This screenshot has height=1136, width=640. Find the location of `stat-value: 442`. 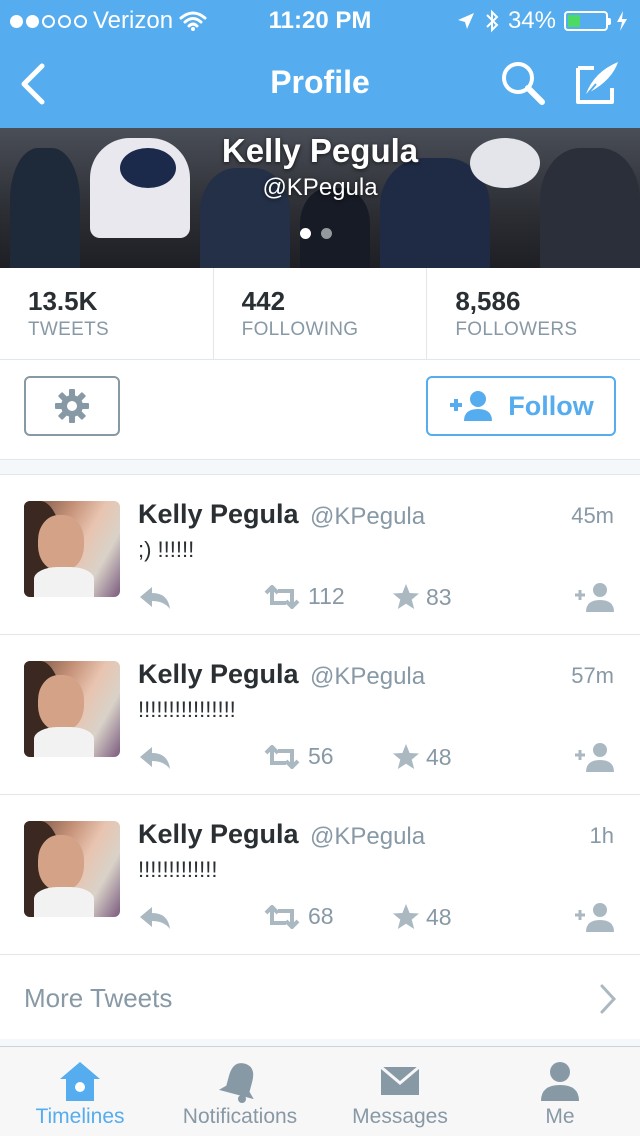

stat-value: 442 is located at coordinates (263, 301).